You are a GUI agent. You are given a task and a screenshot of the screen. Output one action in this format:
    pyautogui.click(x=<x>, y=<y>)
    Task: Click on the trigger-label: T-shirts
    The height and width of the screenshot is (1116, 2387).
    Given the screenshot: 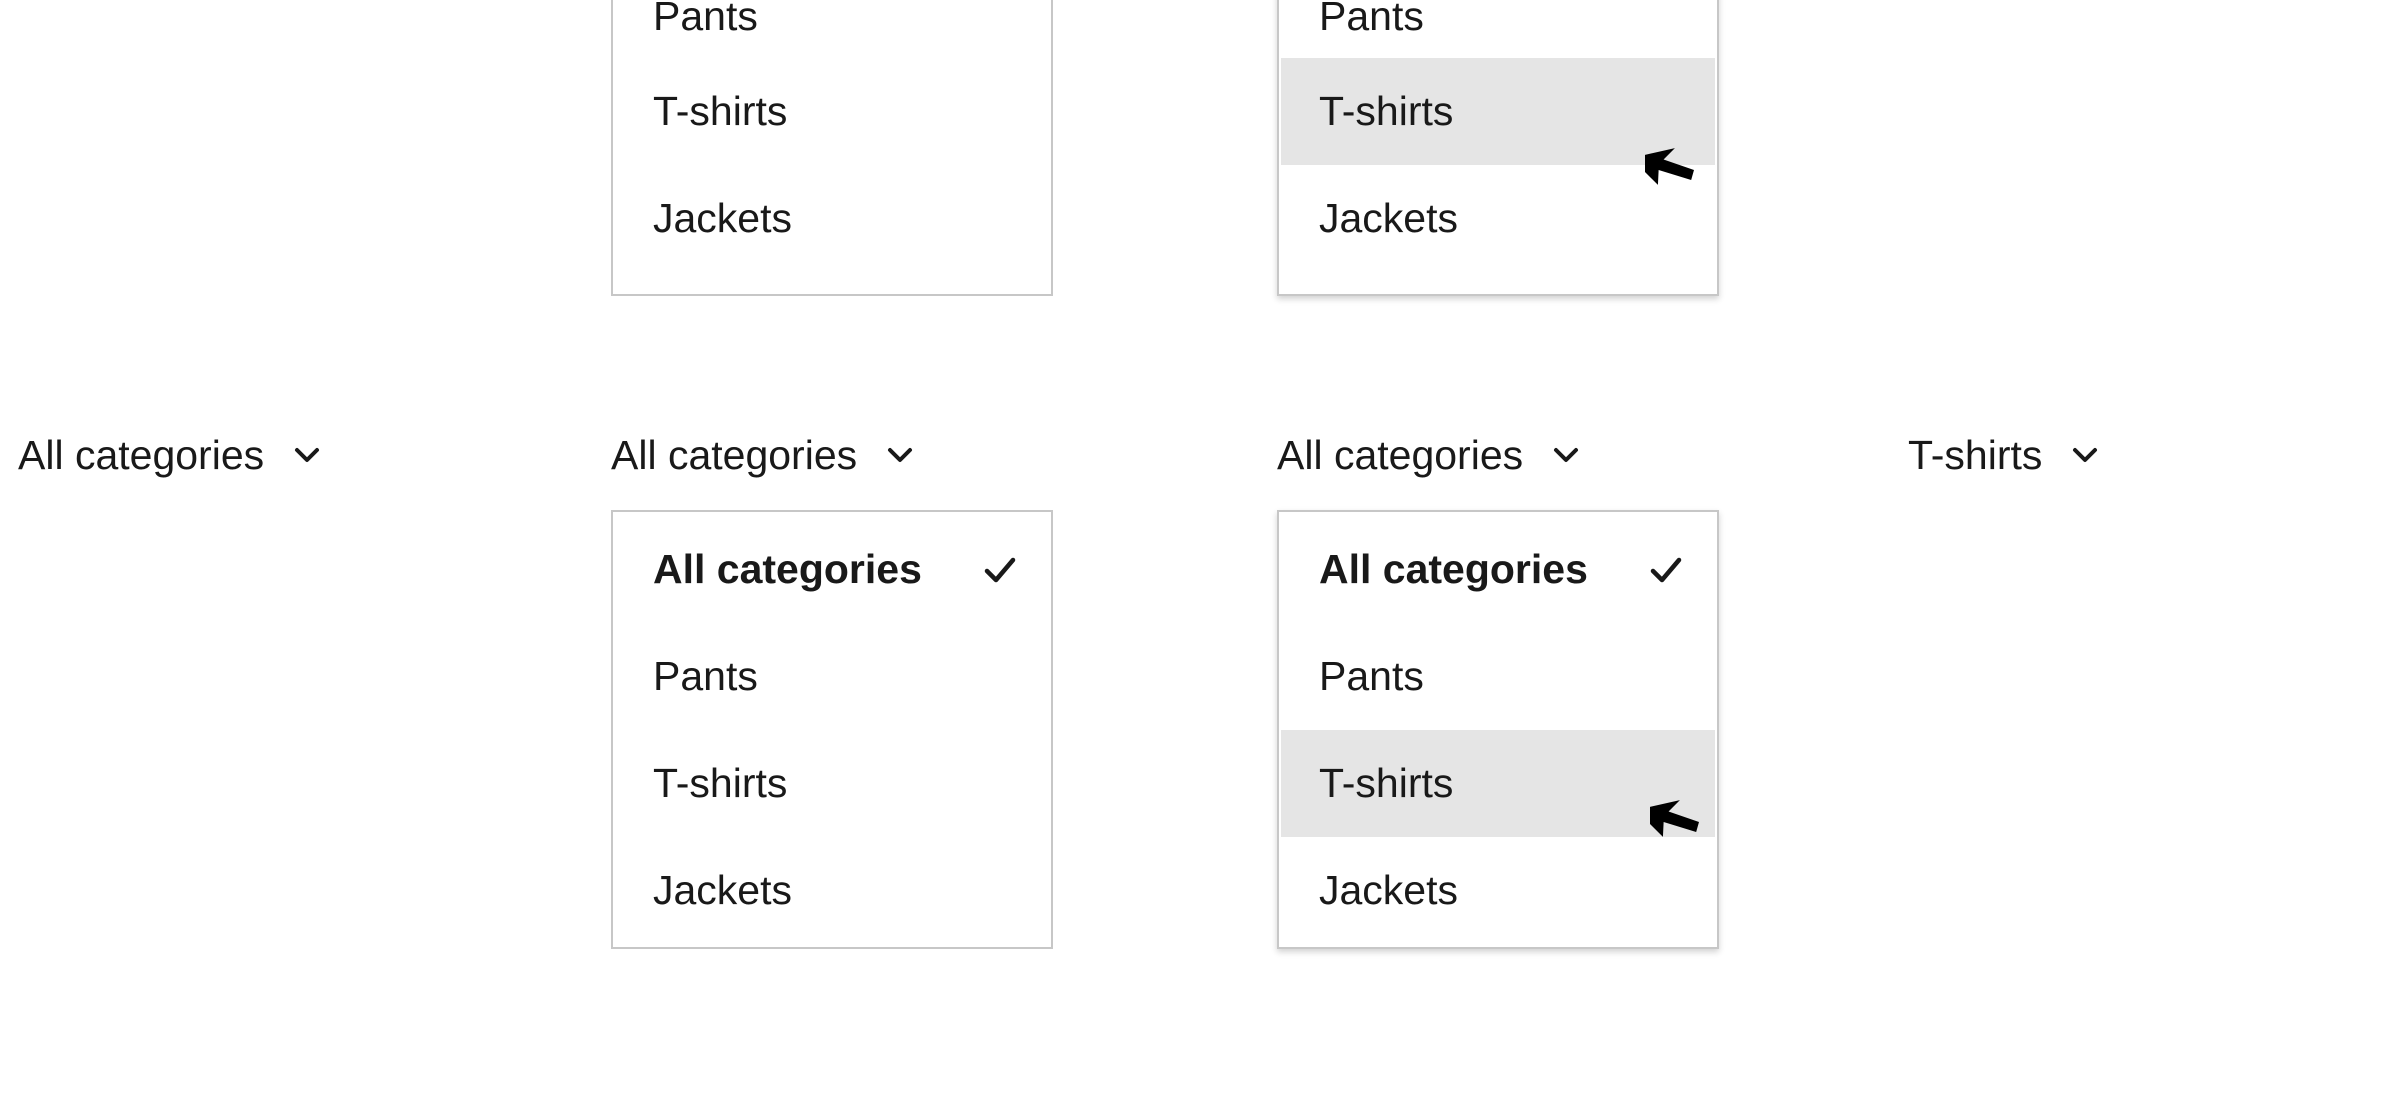 What is the action you would take?
    pyautogui.click(x=1975, y=454)
    